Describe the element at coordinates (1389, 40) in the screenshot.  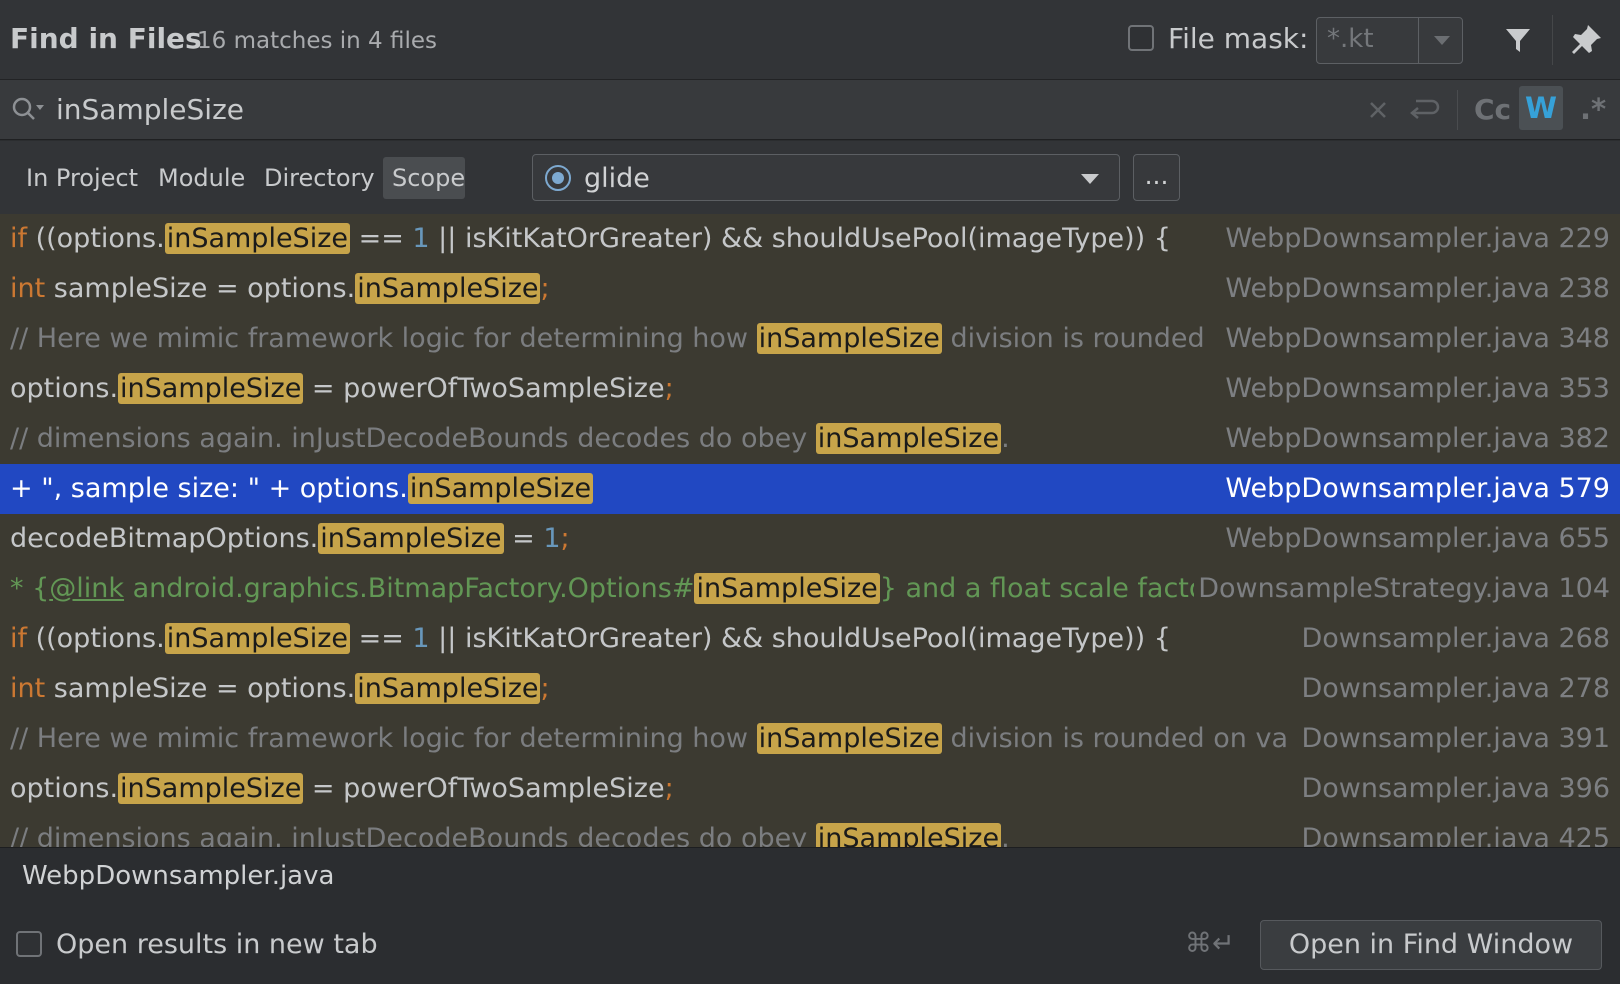
I see `file-mask-dropdown: *.kt` at that location.